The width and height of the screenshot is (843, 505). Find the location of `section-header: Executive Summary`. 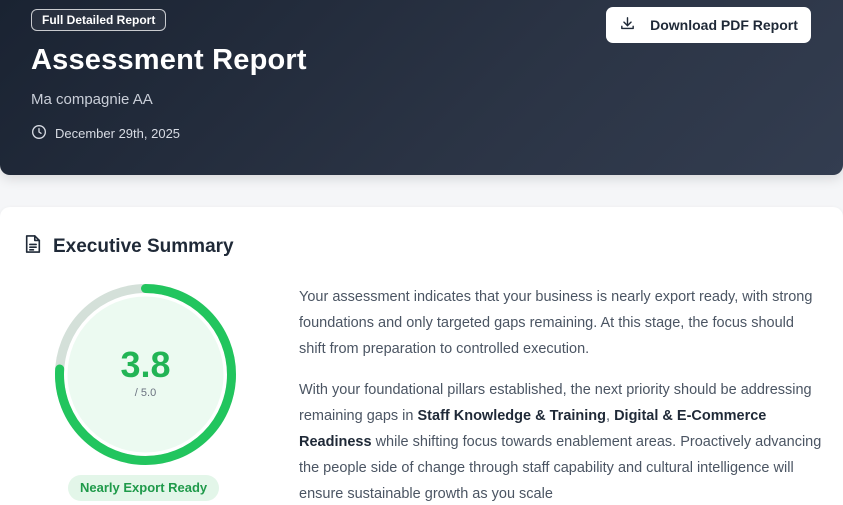

section-header: Executive Summary is located at coordinates (129, 246).